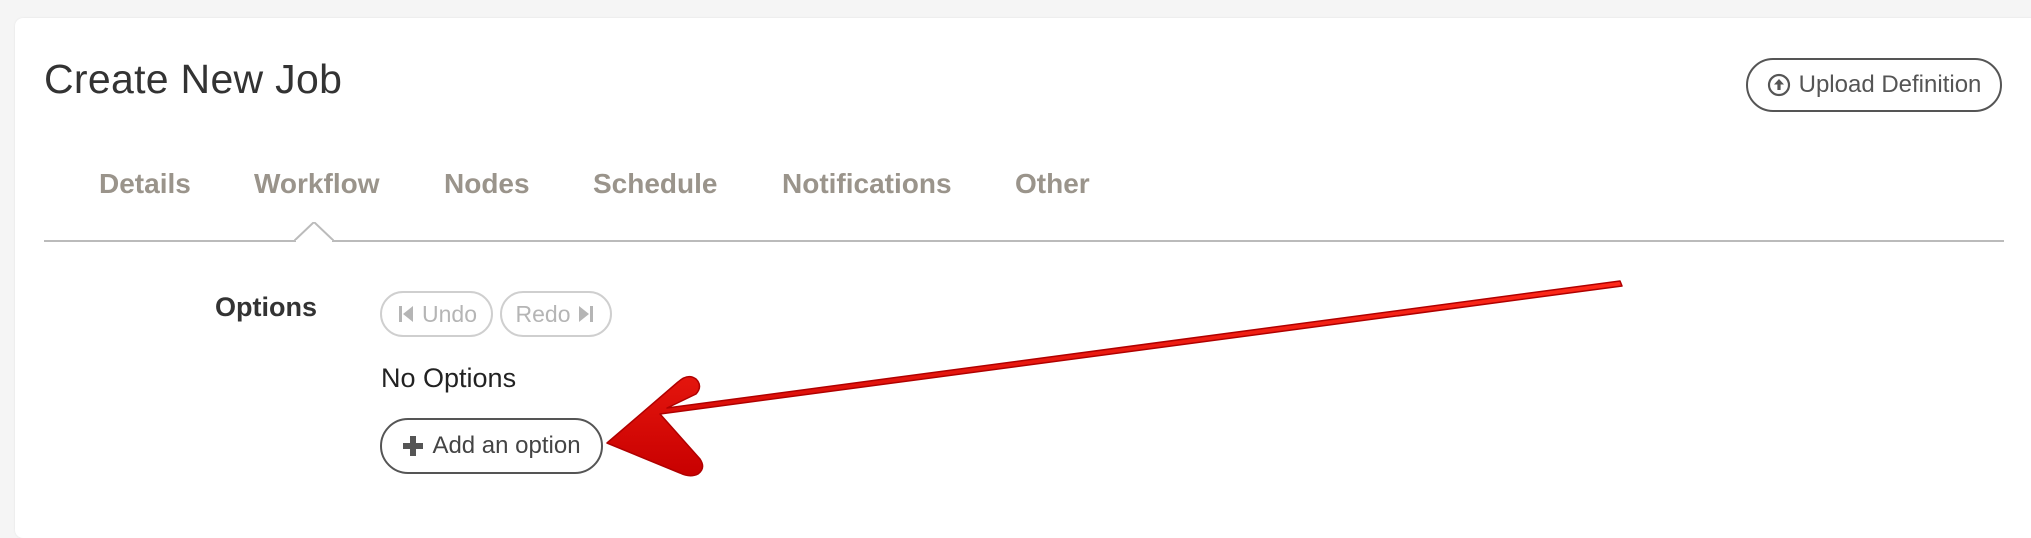 The height and width of the screenshot is (538, 2031). I want to click on upload-circle-icon, so click(1779, 85).